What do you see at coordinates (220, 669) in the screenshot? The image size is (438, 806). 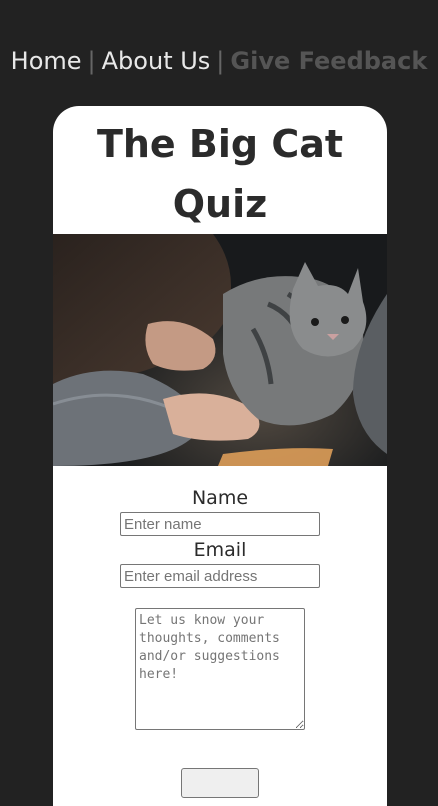 I see `feedback-textarea` at bounding box center [220, 669].